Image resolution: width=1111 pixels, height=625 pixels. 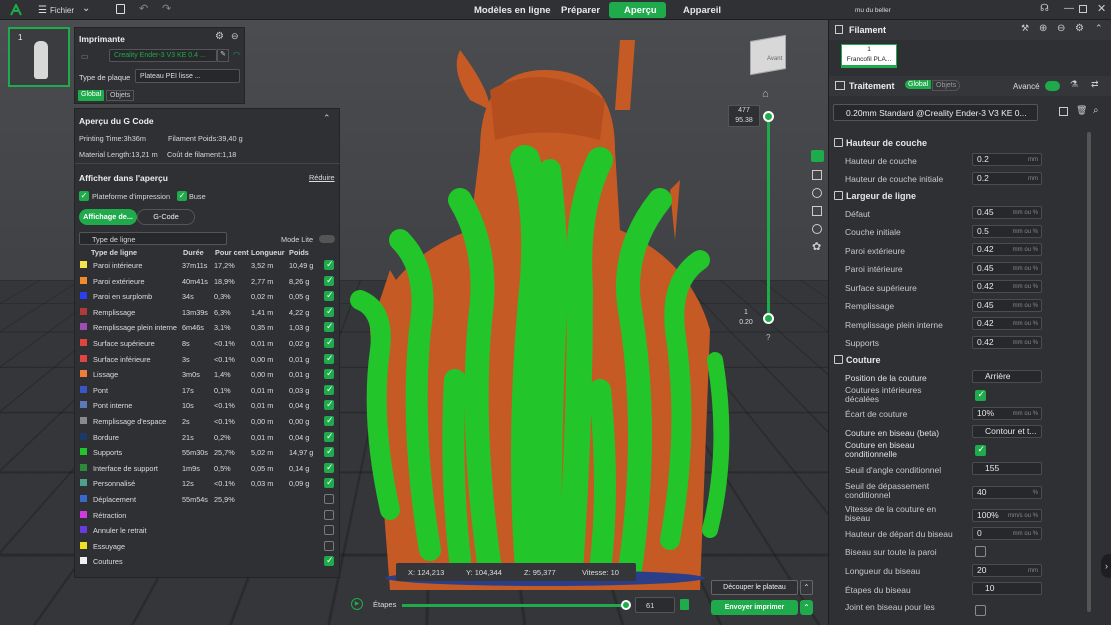 What do you see at coordinates (1007, 515) in the screenshot?
I see `scarf-speed-input: 100% mm/s ou %` at bounding box center [1007, 515].